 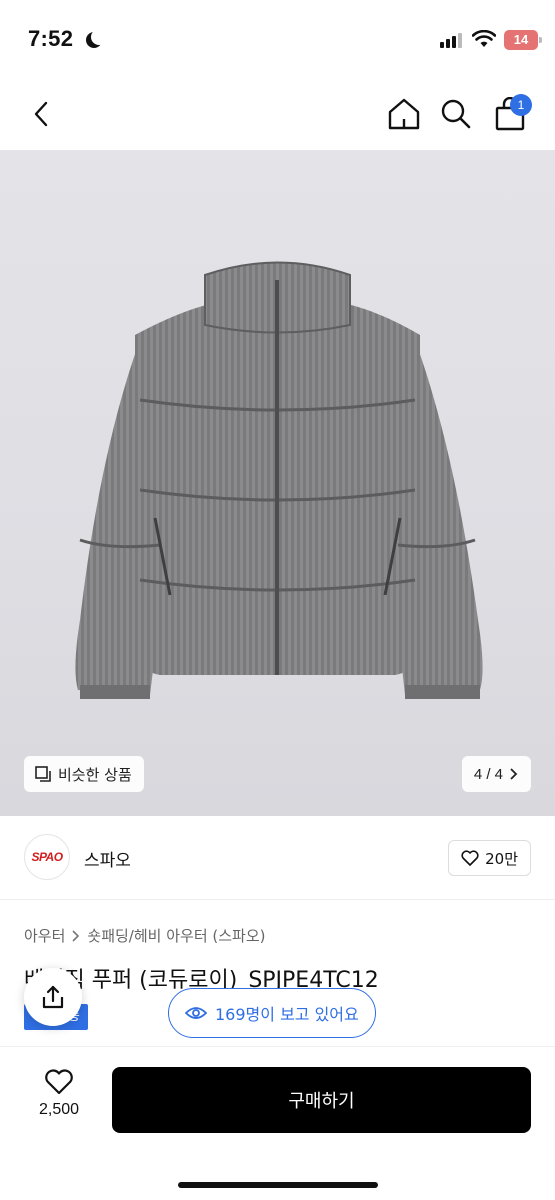 I want to click on share-icon, so click(x=53, y=997).